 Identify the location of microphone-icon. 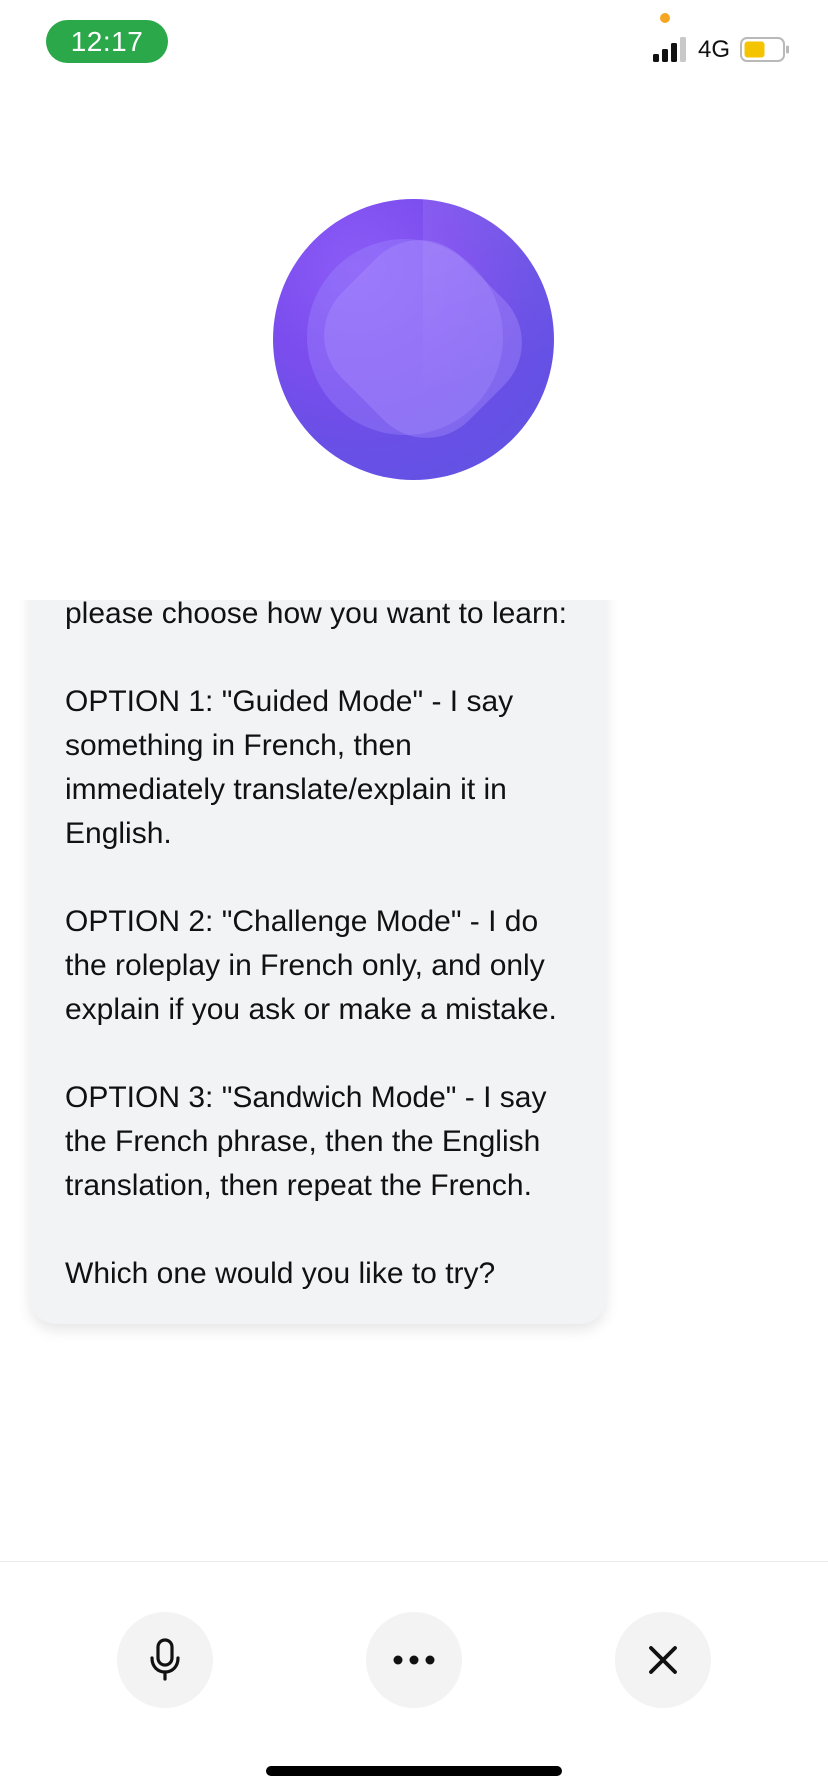
(165, 1659).